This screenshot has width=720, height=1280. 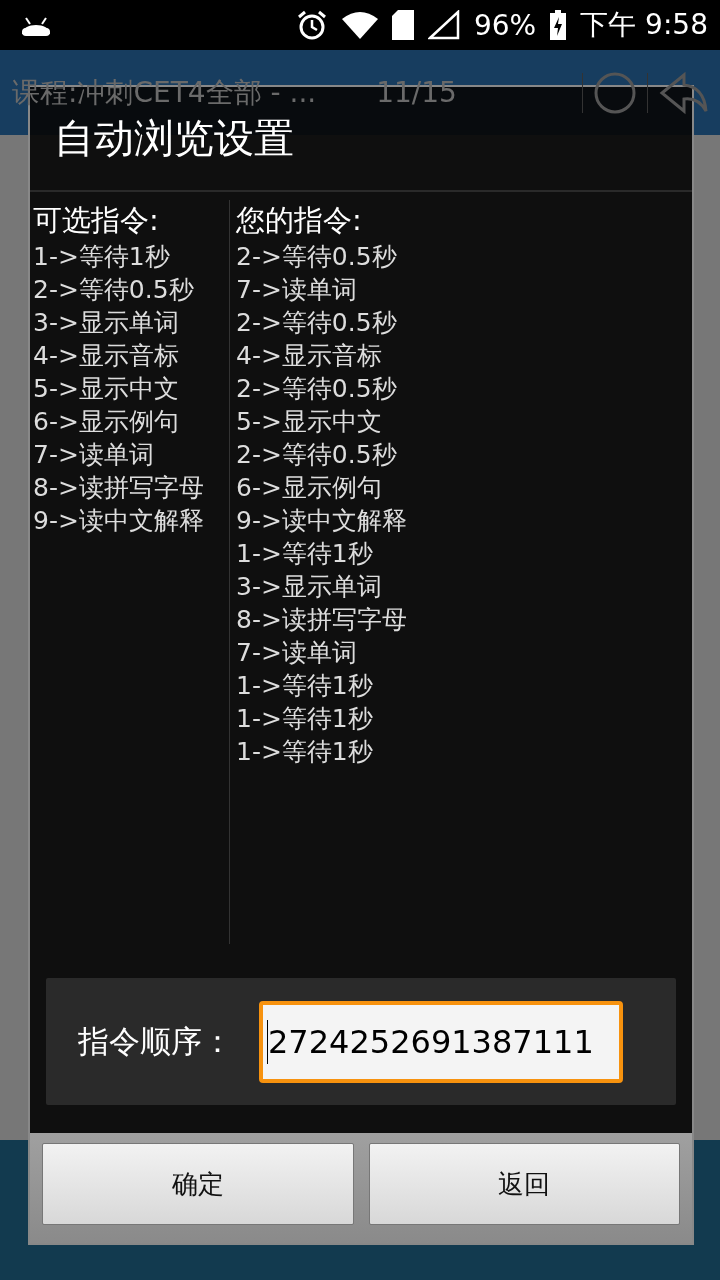 What do you see at coordinates (524, 1184) in the screenshot?
I see `back-button: 返回` at bounding box center [524, 1184].